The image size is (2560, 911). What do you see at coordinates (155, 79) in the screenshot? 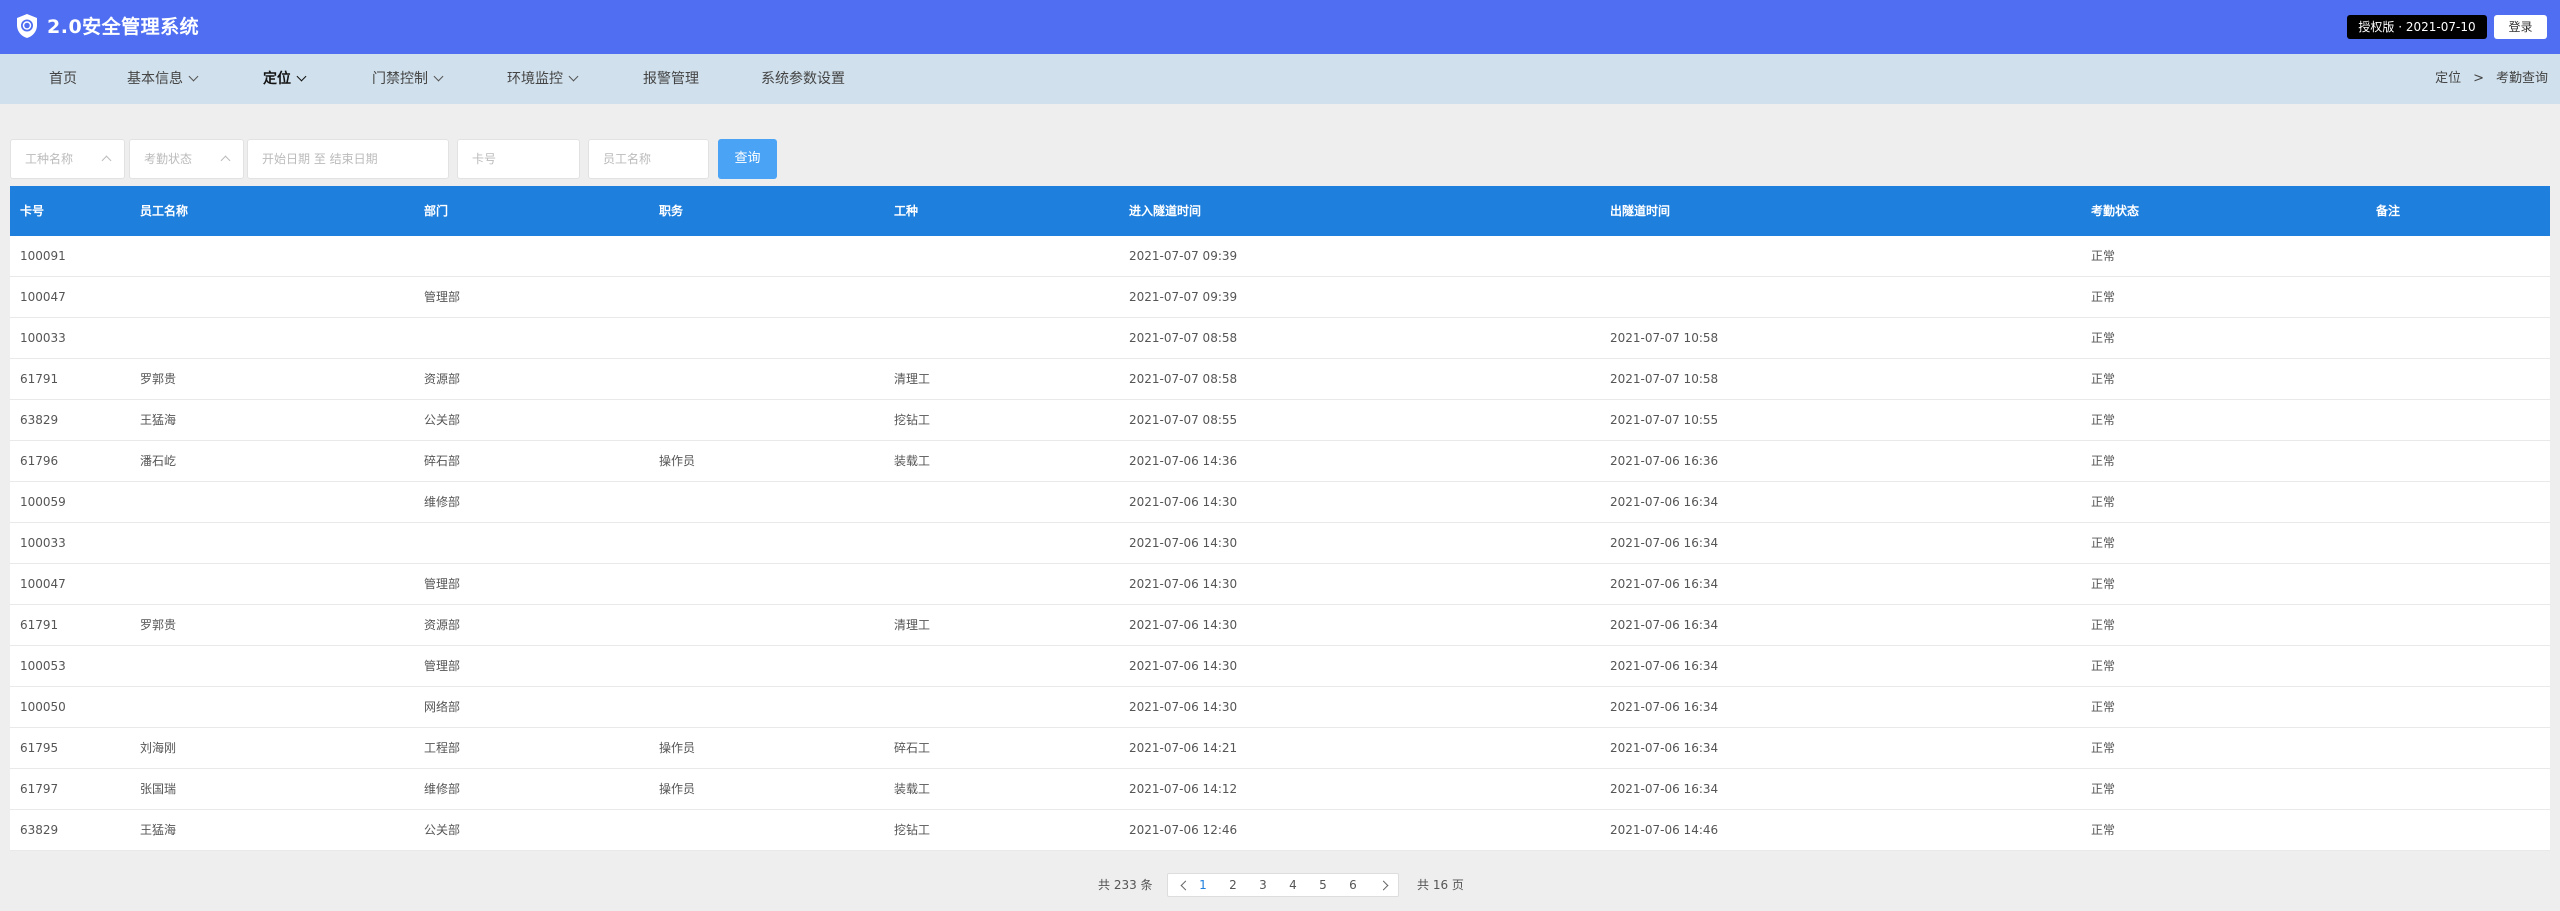
I see `nav-item-label: 基本信息` at bounding box center [155, 79].